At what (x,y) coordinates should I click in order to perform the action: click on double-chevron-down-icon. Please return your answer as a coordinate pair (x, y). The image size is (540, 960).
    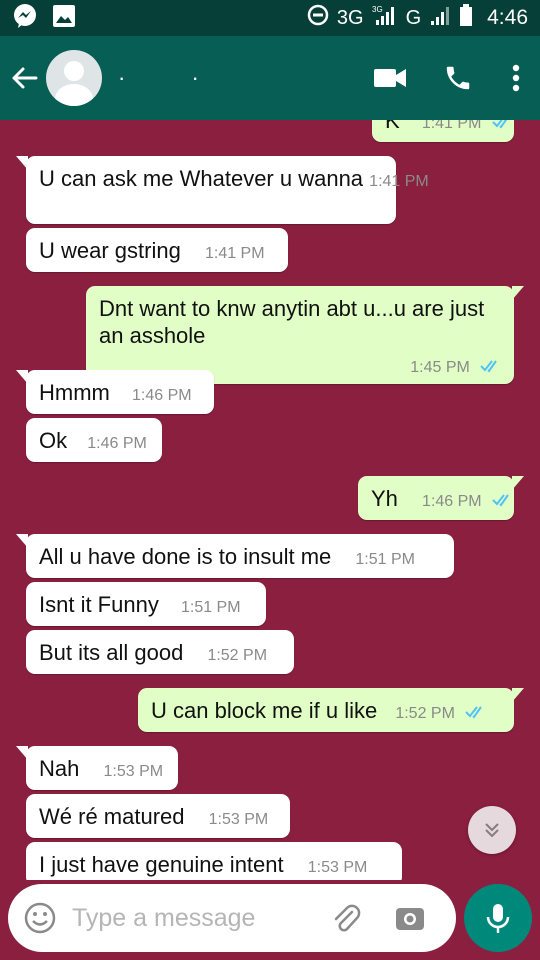
    Looking at the image, I should click on (492, 830).